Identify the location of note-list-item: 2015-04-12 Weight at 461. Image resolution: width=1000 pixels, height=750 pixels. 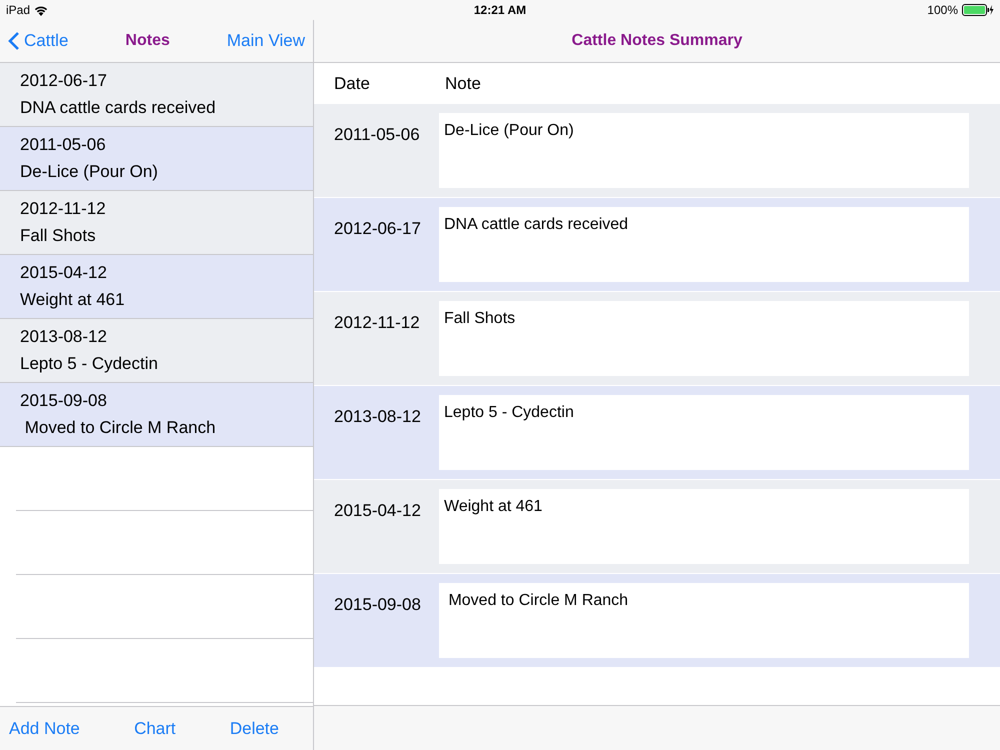
(156, 287).